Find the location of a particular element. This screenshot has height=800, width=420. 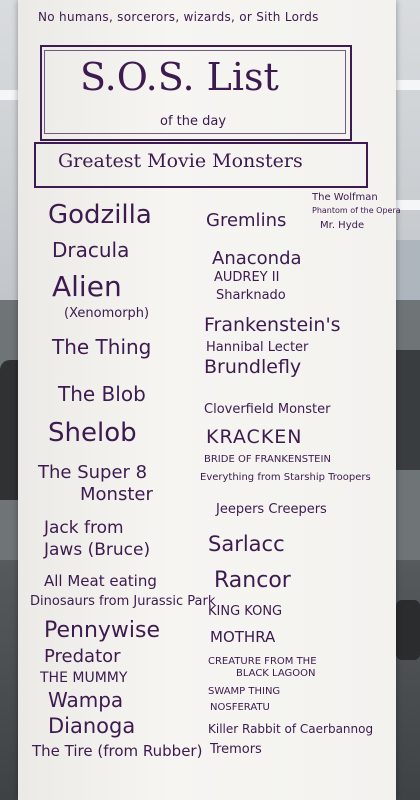

office-window is located at coordinates (406, 270).